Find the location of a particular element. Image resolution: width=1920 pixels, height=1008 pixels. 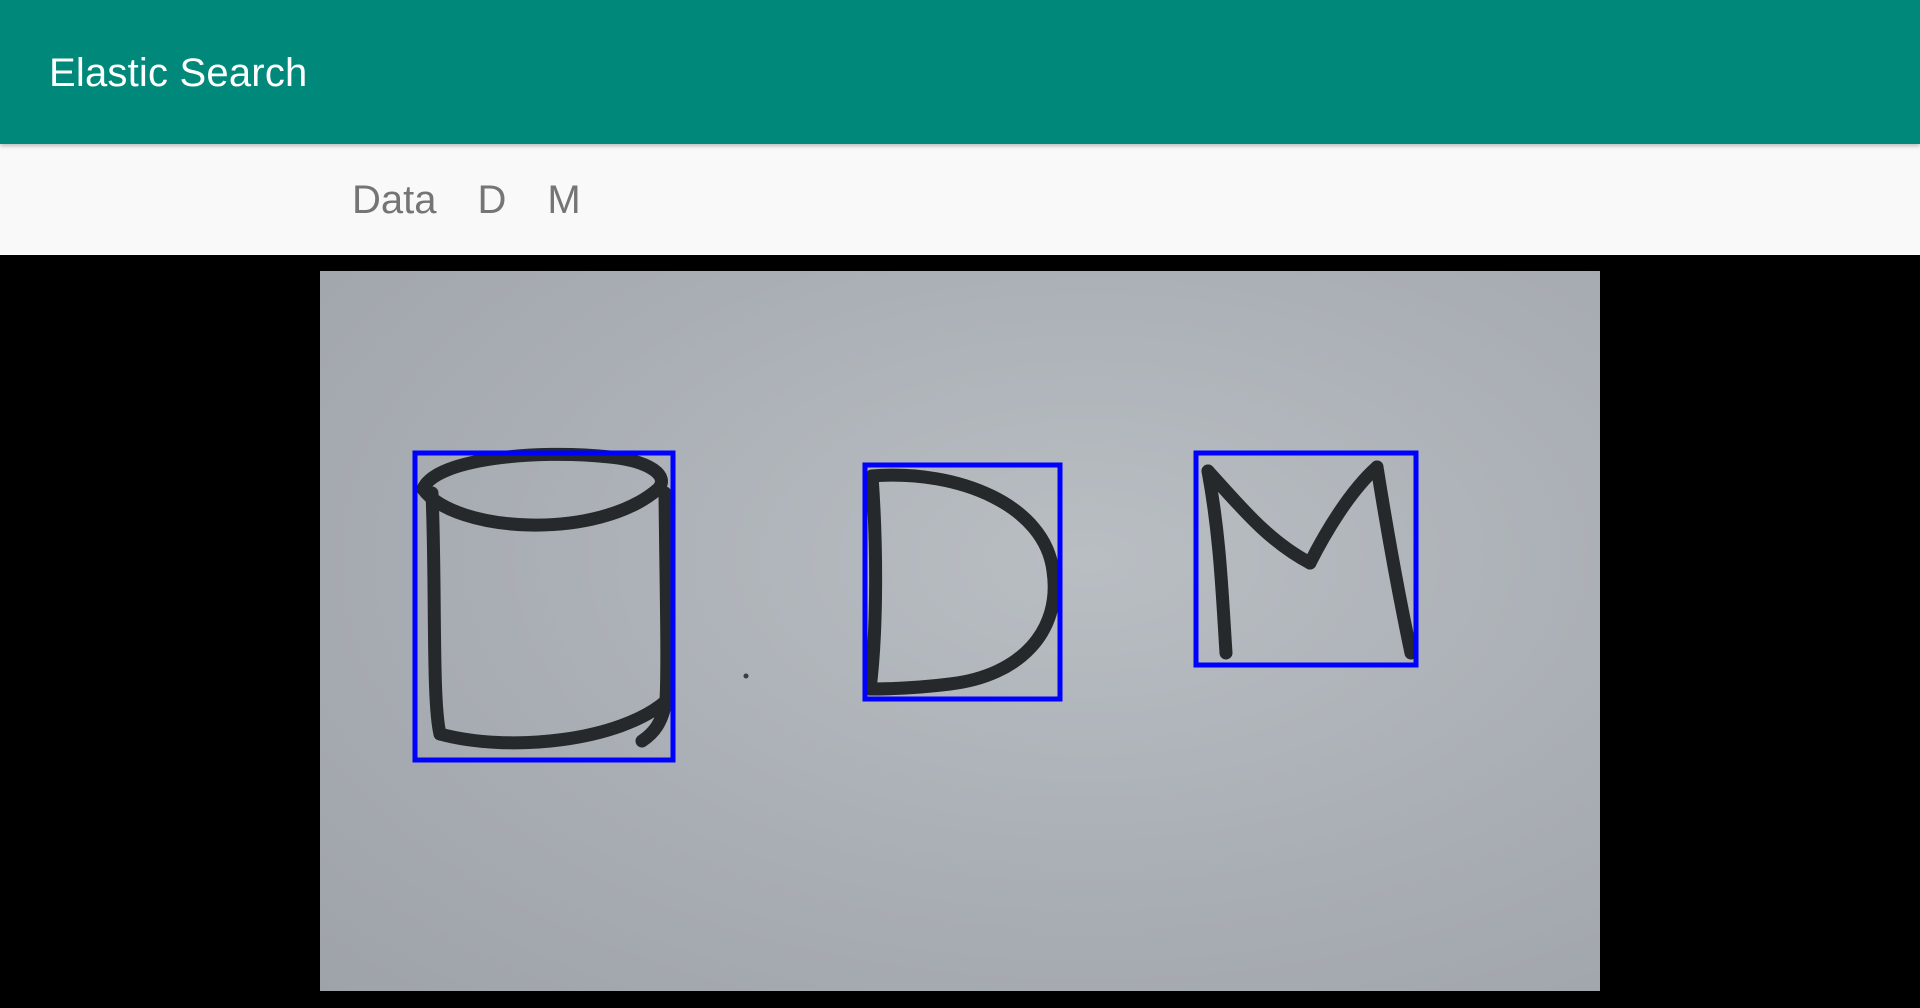

label-d: D is located at coordinates (492, 200).